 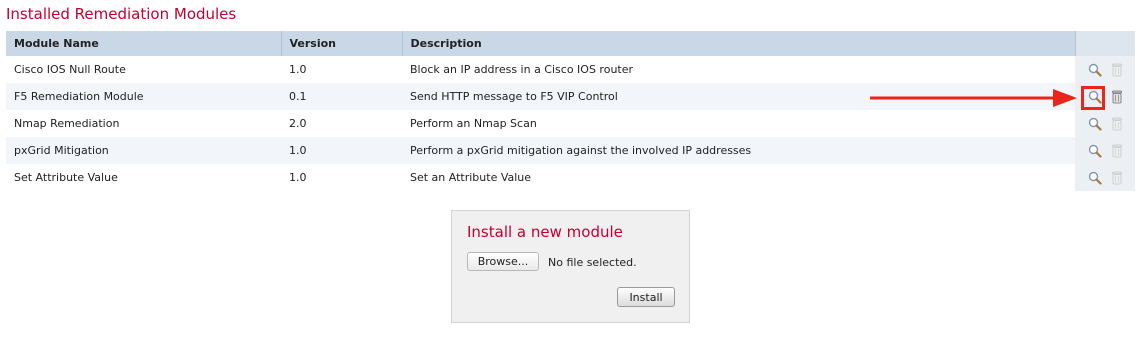 What do you see at coordinates (739, 43) in the screenshot?
I see `column-header-description: Description` at bounding box center [739, 43].